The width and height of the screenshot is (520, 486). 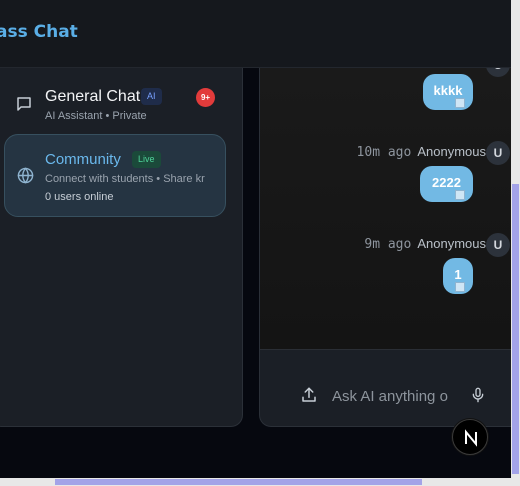 I want to click on app-title: ass Chat, so click(x=39, y=32).